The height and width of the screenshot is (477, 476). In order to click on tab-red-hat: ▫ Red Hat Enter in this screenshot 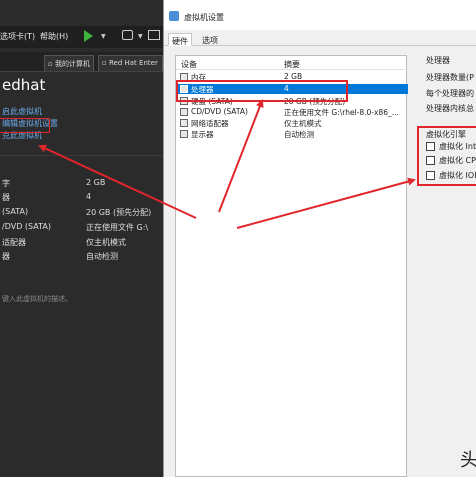, I will do `click(130, 63)`.